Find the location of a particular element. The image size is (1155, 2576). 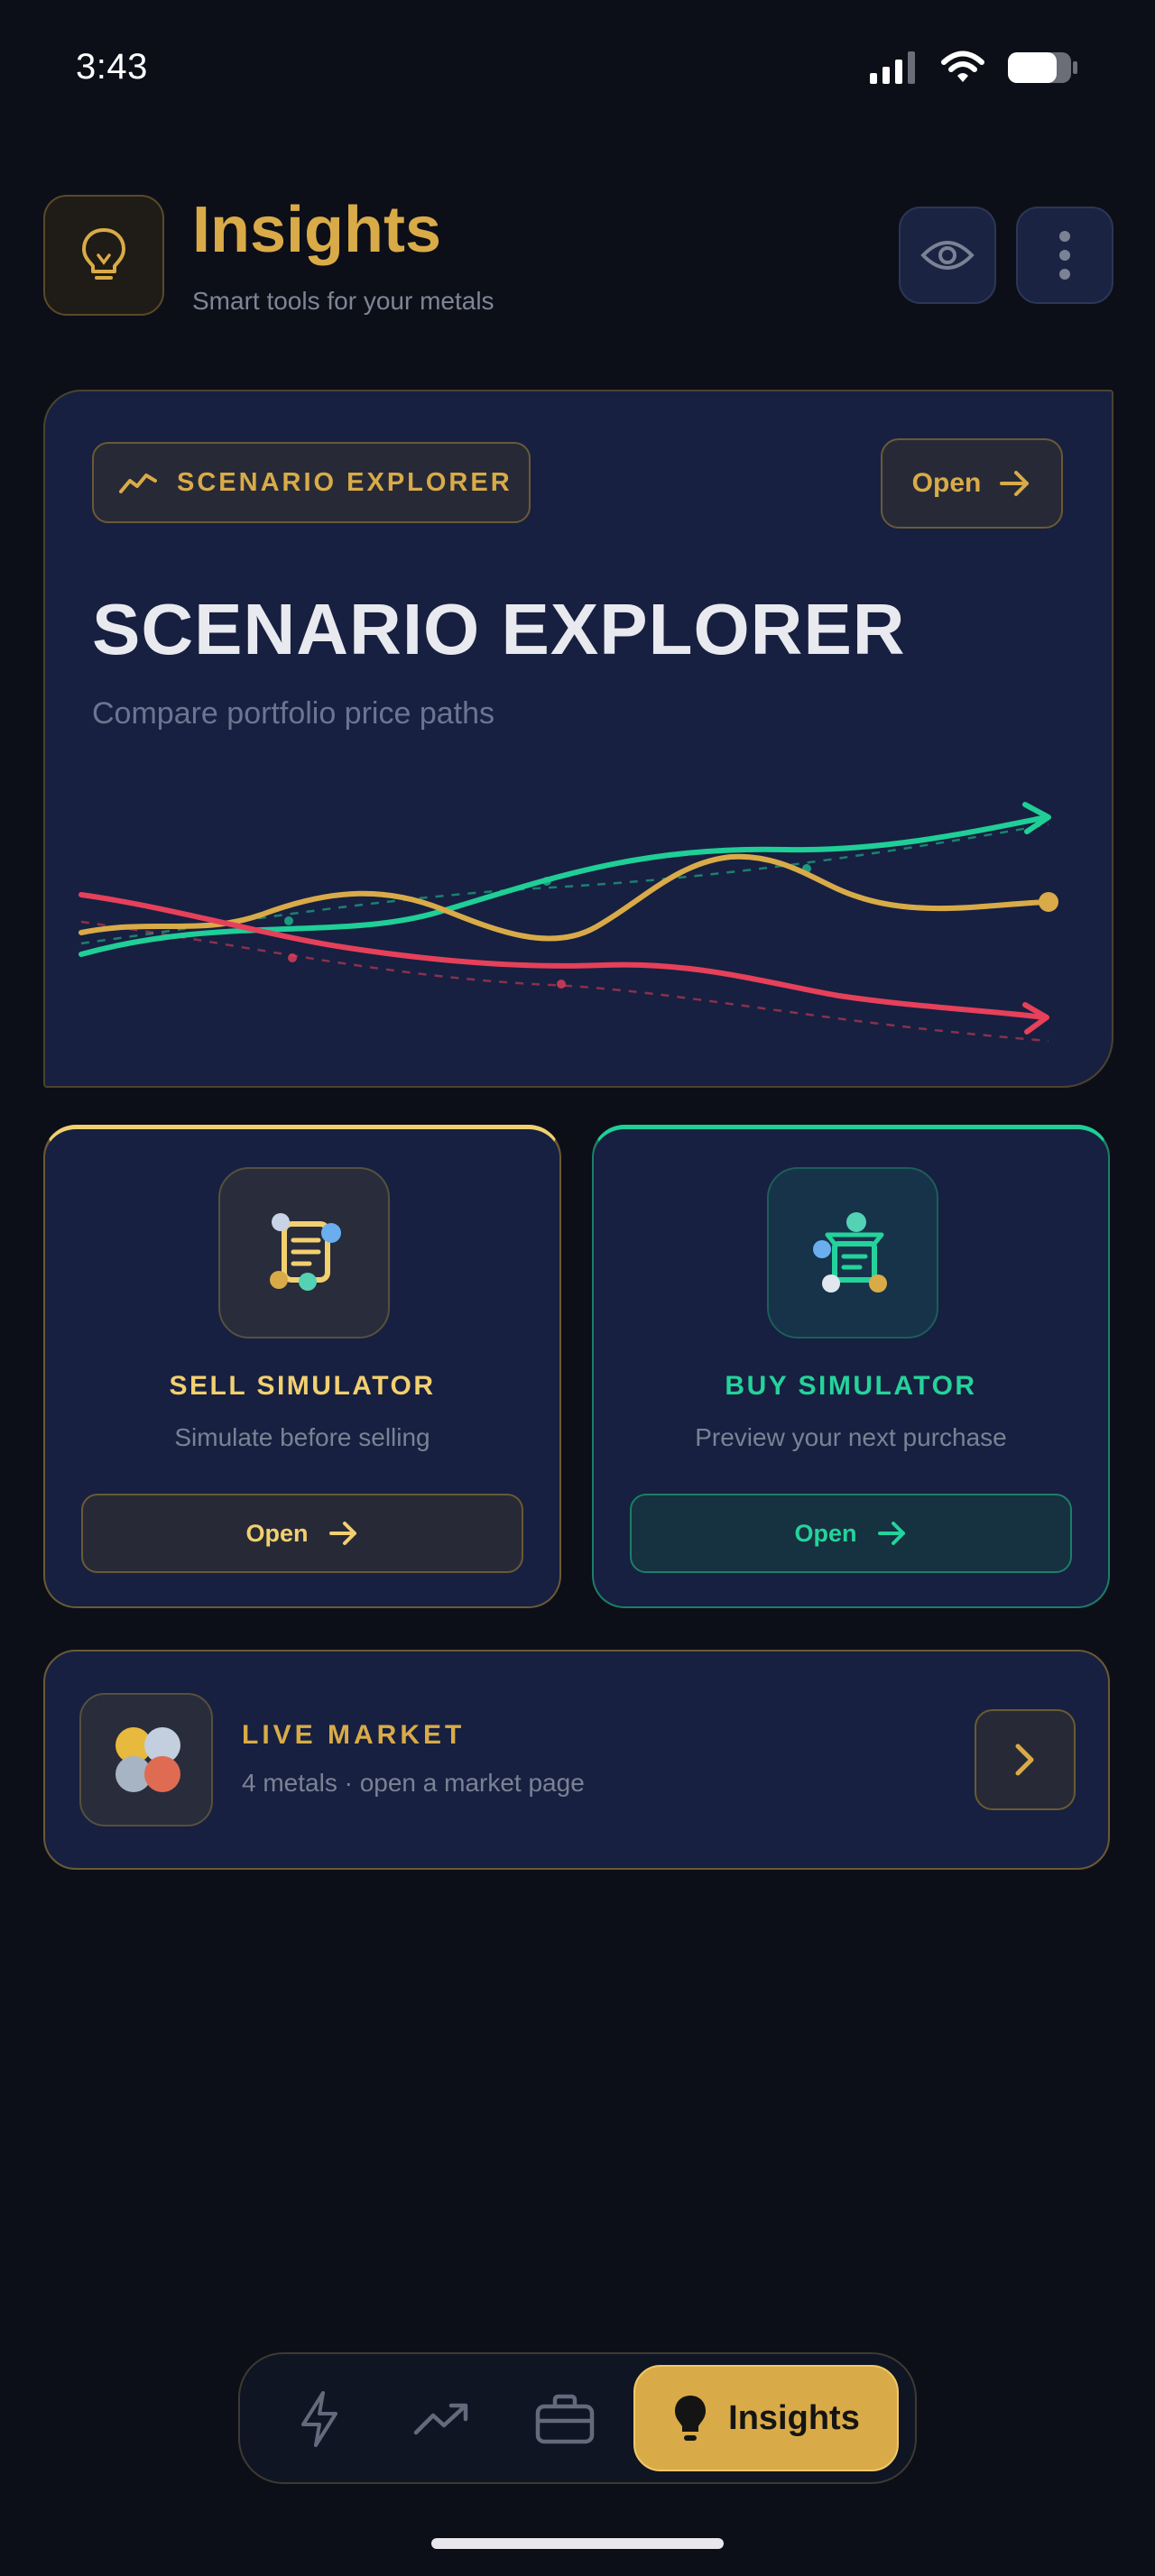

sell-simulator-subtitle: Simulate before selling is located at coordinates (302, 1437).